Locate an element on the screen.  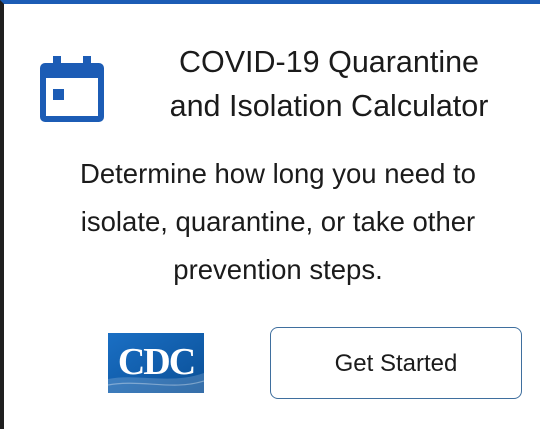
description-line: isolate, quarantine, or take other is located at coordinates (278, 221).